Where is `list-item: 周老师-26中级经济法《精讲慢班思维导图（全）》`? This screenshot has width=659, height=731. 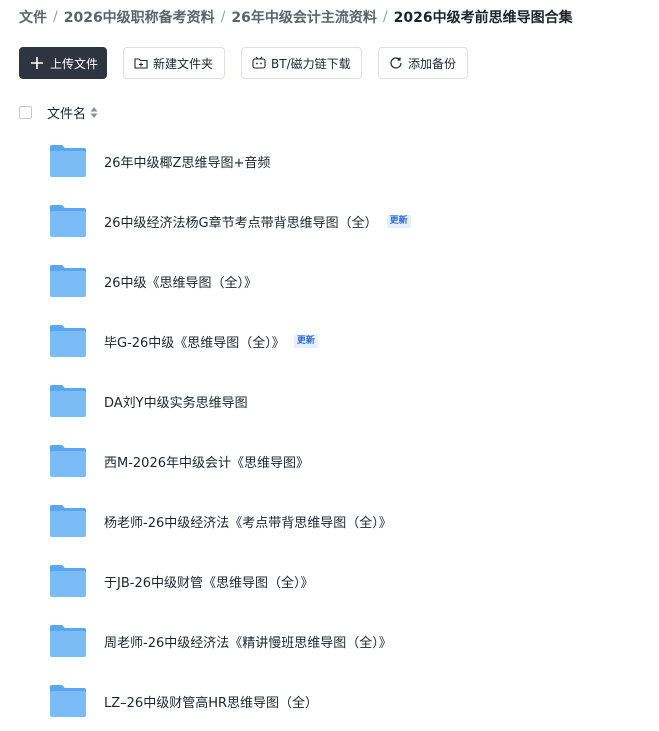 list-item: 周老师-26中级经济法《精讲慢班思维导图（全）》 is located at coordinates (329, 641).